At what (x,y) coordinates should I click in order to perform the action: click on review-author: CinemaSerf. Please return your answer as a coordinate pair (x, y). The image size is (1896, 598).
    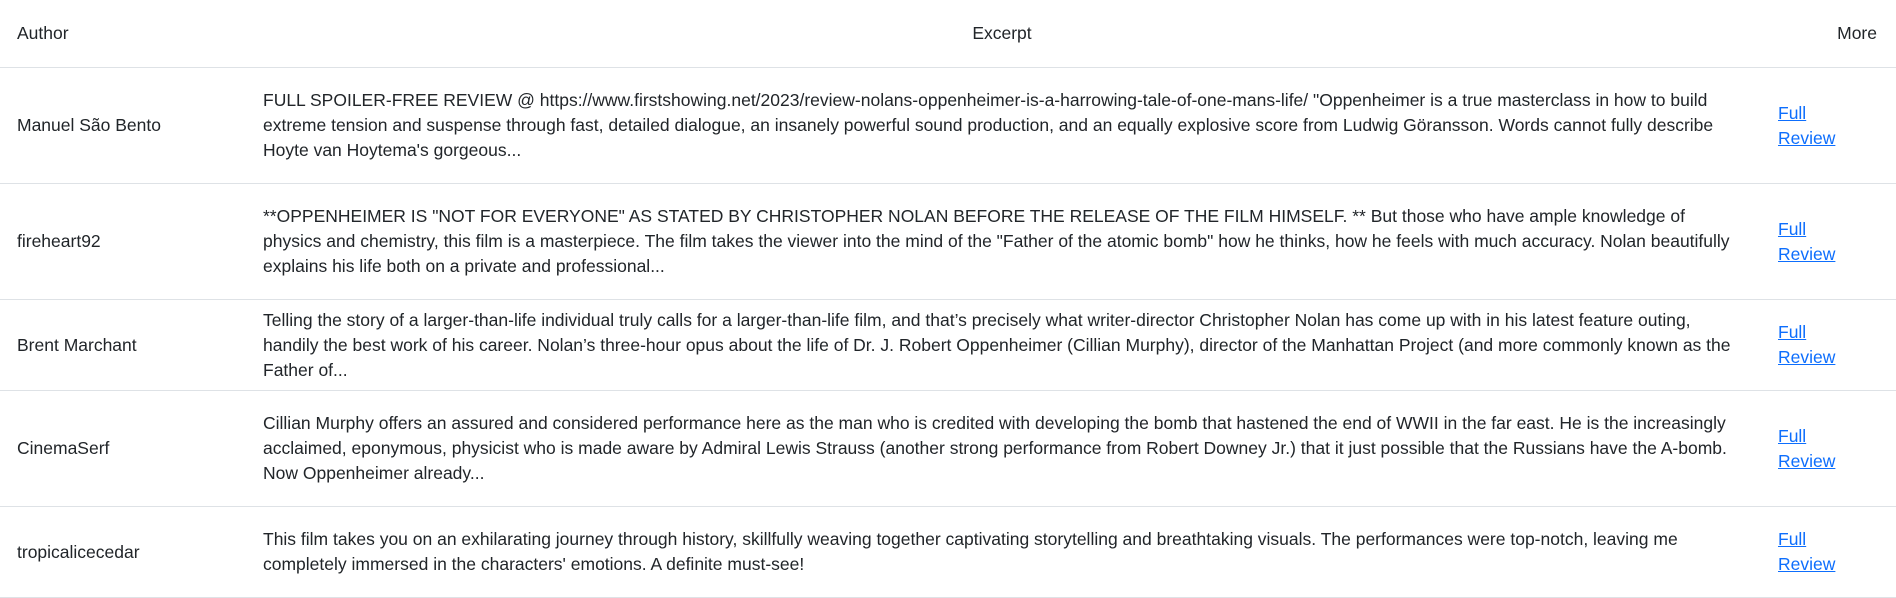
    Looking at the image, I should click on (123, 448).